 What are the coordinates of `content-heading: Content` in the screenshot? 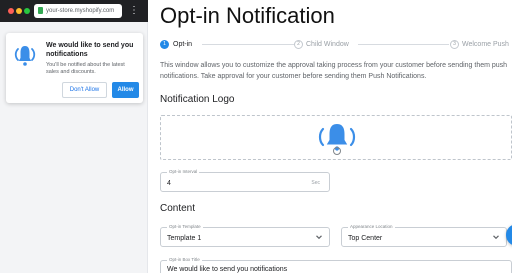 It's located at (178, 208).